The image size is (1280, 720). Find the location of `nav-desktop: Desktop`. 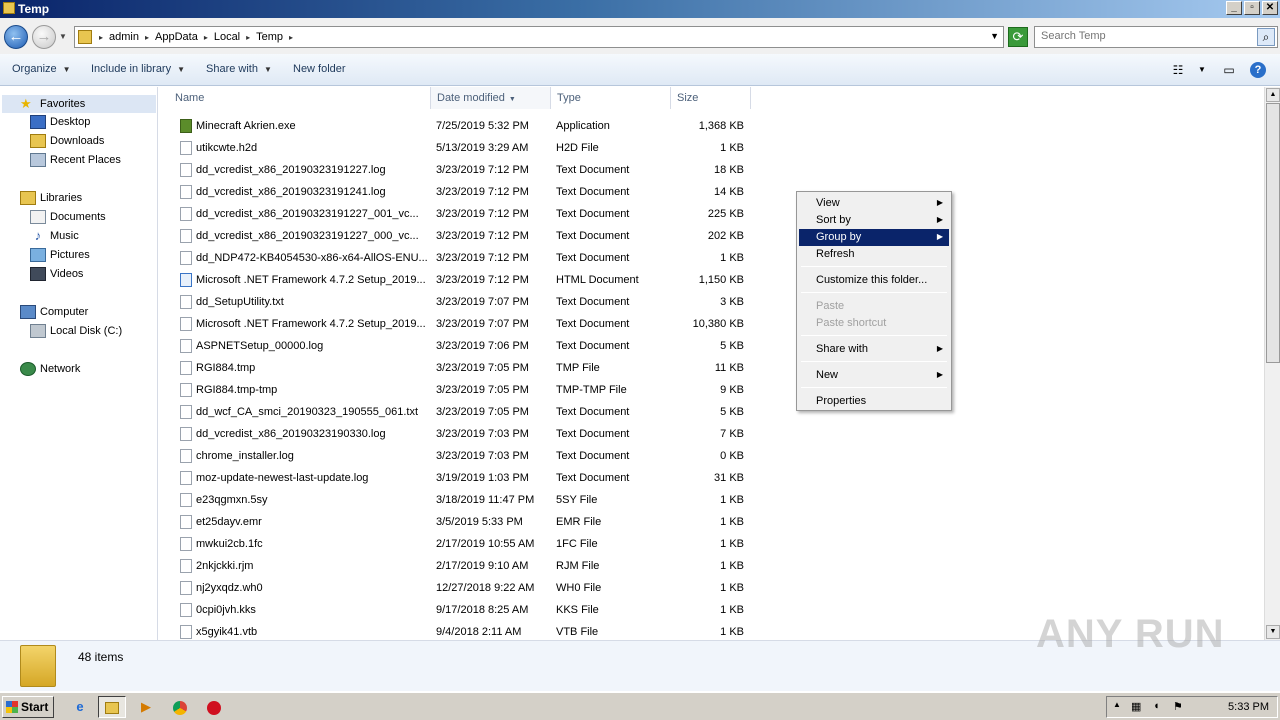

nav-desktop: Desktop is located at coordinates (60, 122).